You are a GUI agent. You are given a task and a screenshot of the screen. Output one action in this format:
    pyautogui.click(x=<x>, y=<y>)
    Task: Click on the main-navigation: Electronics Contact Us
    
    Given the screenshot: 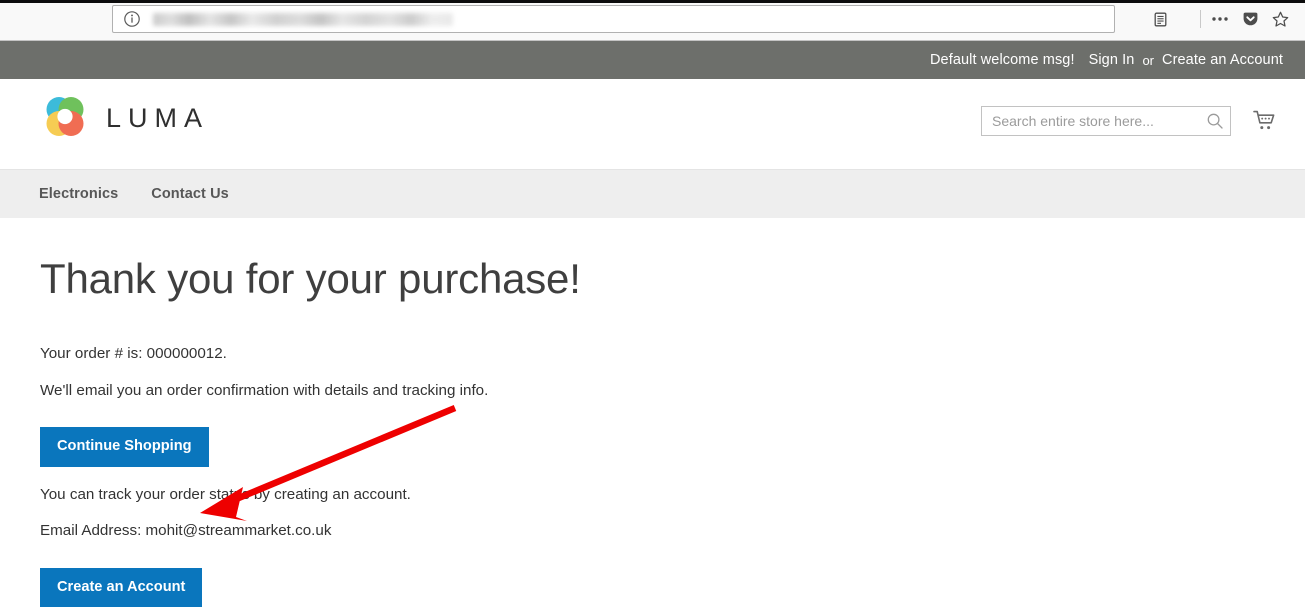 What is the action you would take?
    pyautogui.click(x=652, y=193)
    